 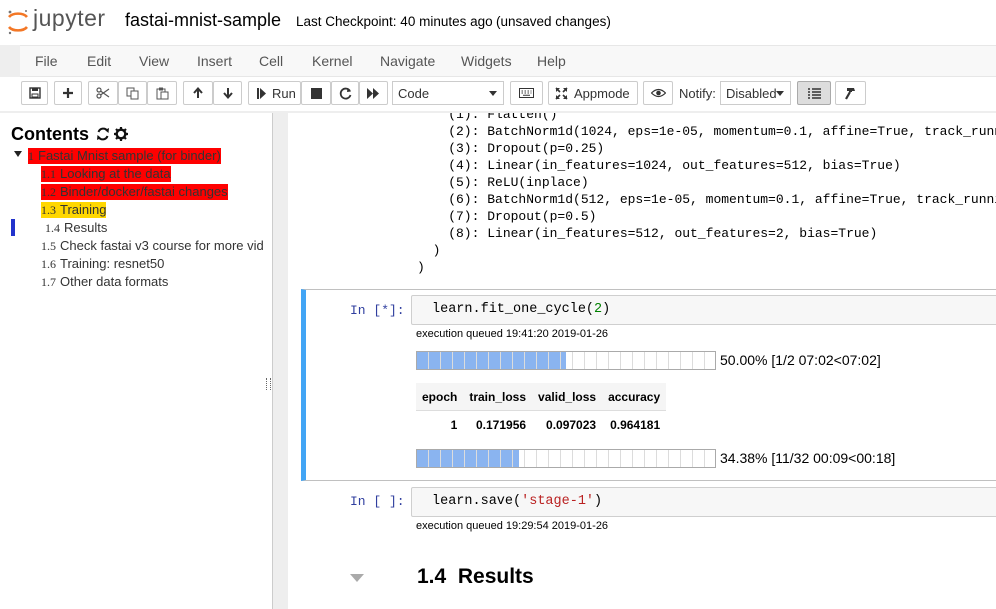 I want to click on toc-current-marker, so click(x=13, y=227).